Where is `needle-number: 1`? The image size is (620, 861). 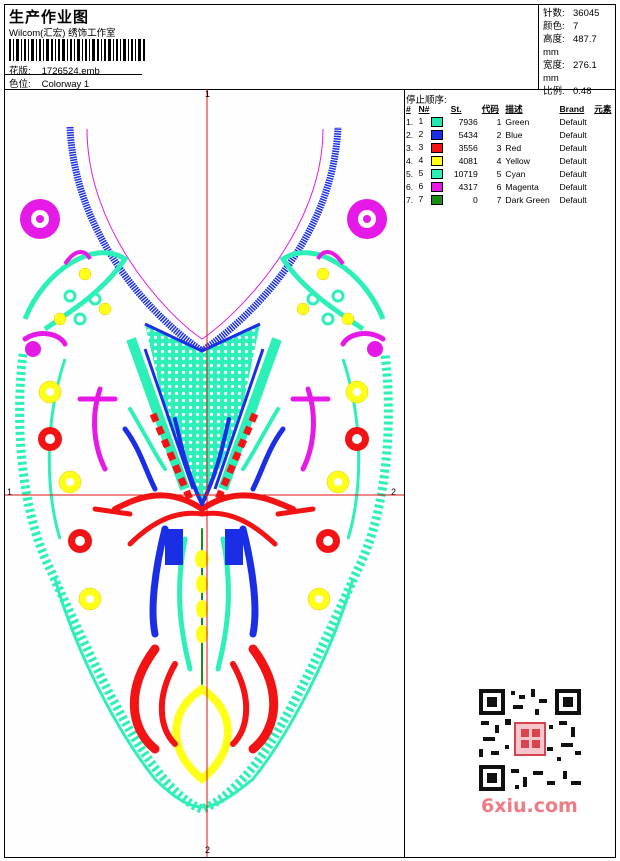
needle-number: 1 is located at coordinates (432, 121).